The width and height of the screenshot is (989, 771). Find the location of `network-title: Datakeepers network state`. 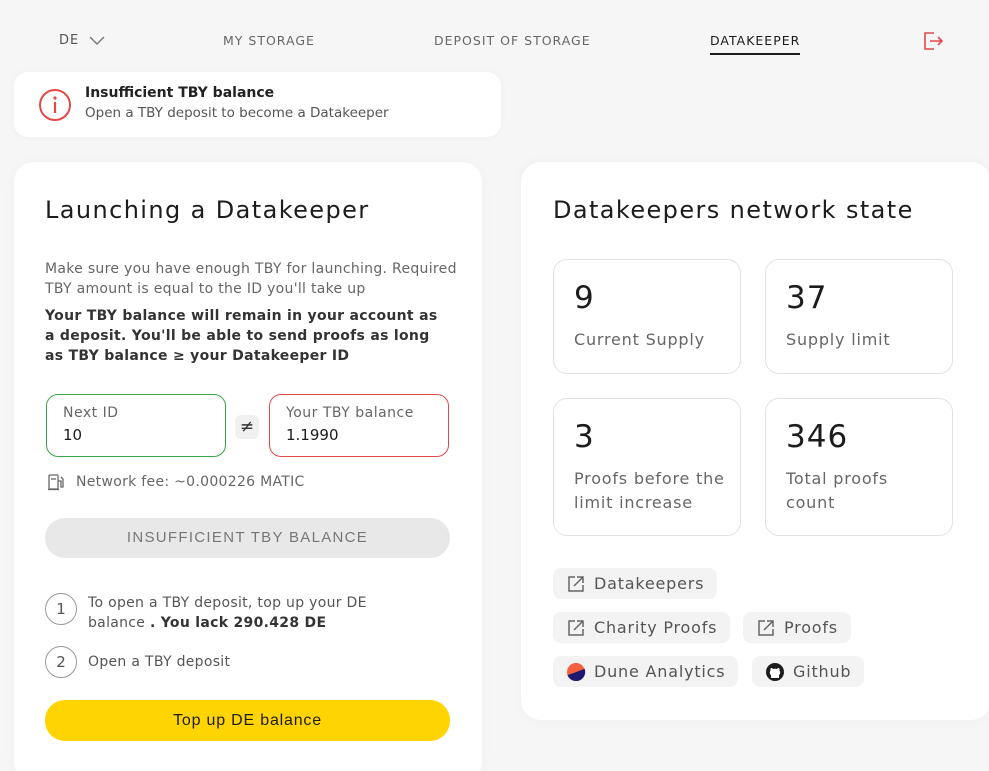

network-title: Datakeepers network state is located at coordinates (733, 210).